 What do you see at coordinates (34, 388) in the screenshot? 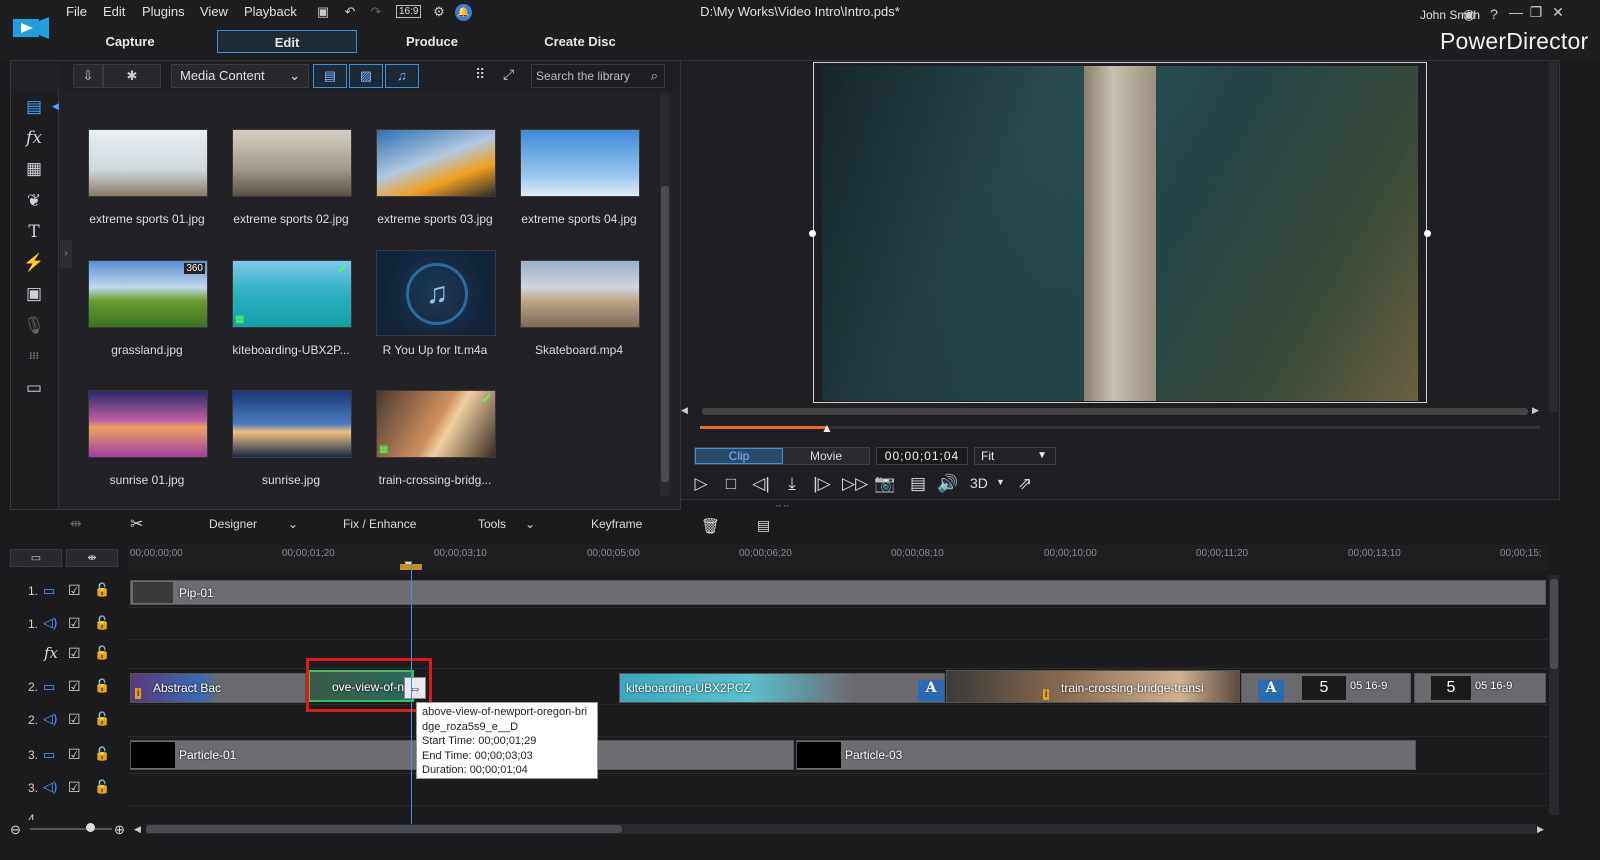
I see `subtitle-room-icon: ▭` at bounding box center [34, 388].